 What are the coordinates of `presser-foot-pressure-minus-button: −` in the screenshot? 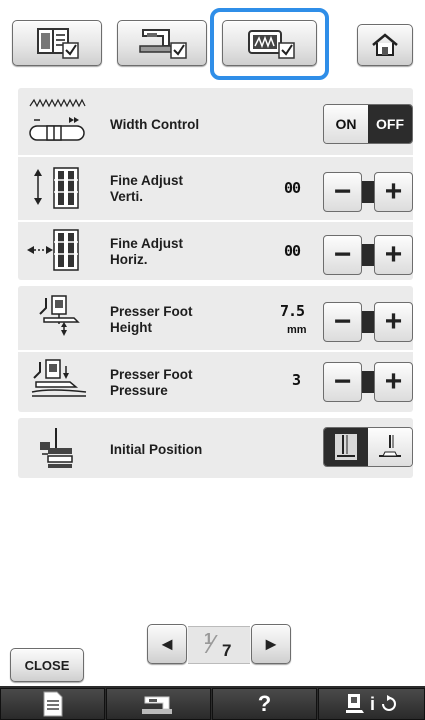 It's located at (342, 382).